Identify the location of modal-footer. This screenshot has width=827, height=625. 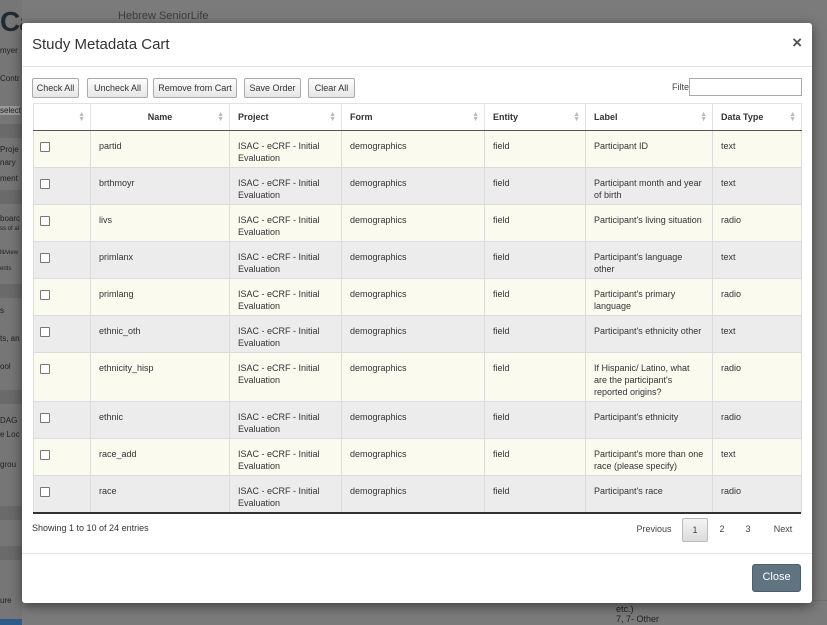
(417, 553).